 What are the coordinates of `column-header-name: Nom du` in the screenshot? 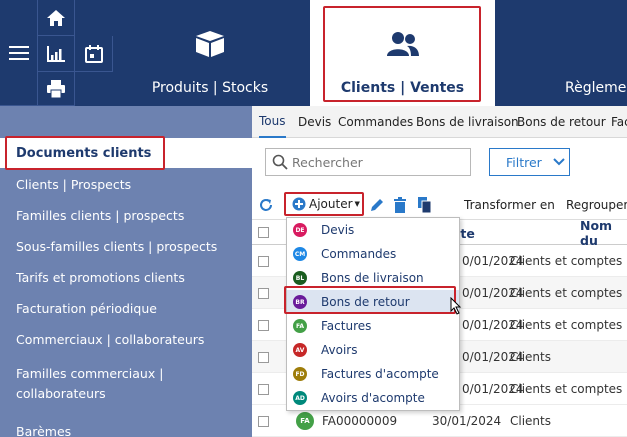 It's located at (603, 233).